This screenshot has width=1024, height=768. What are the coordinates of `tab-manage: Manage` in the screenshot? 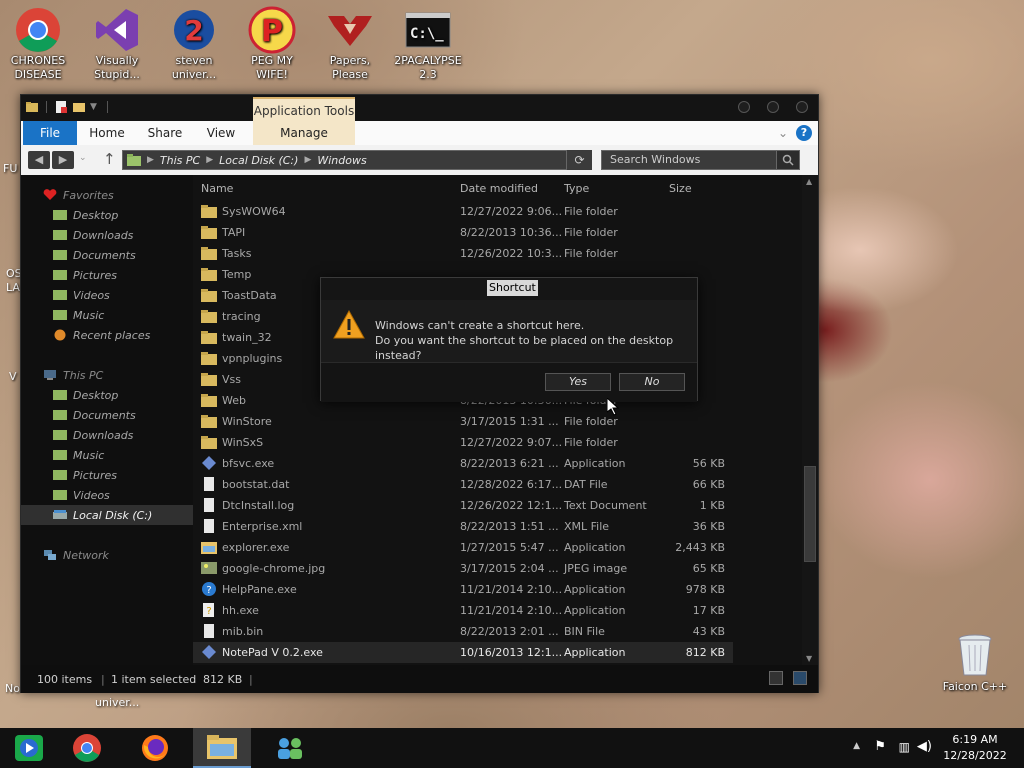 It's located at (304, 133).